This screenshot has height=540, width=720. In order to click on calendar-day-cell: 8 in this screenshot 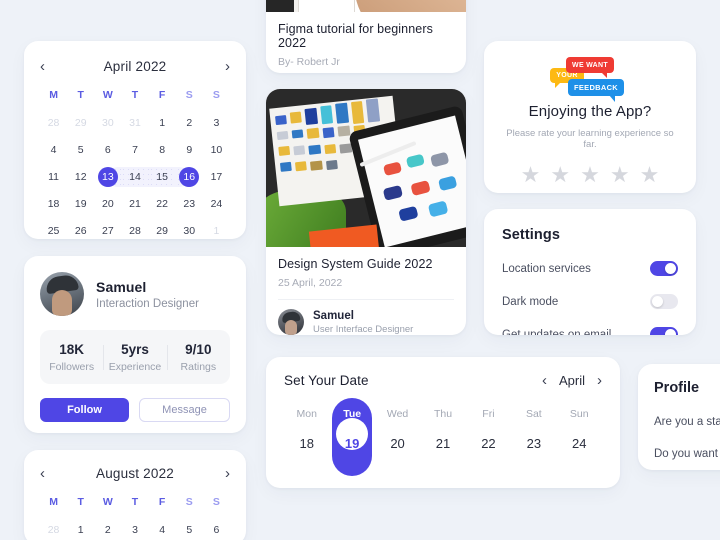, I will do `click(162, 150)`.